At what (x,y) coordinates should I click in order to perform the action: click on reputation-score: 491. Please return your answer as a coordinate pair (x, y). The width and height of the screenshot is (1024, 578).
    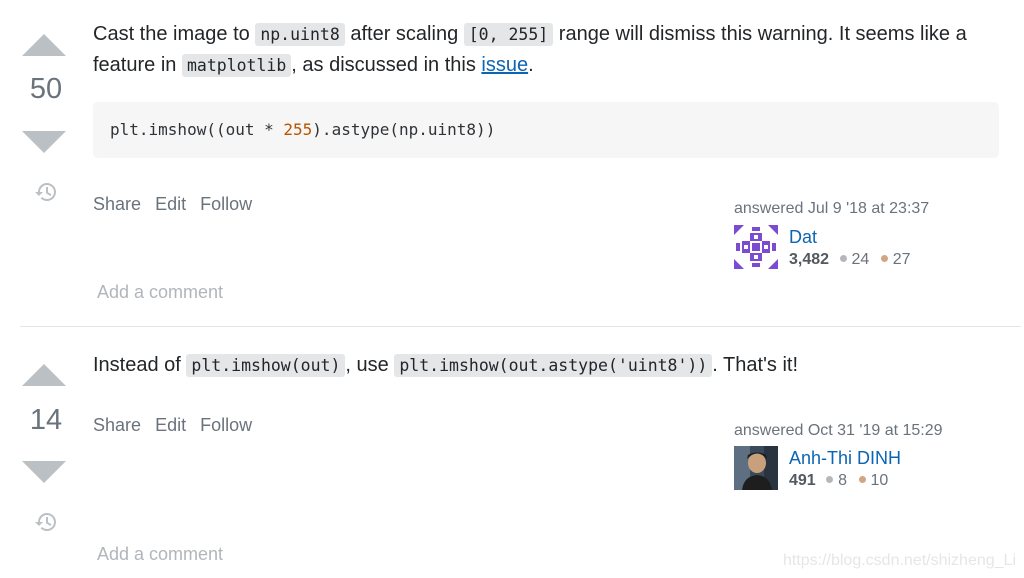
    Looking at the image, I should click on (802, 480).